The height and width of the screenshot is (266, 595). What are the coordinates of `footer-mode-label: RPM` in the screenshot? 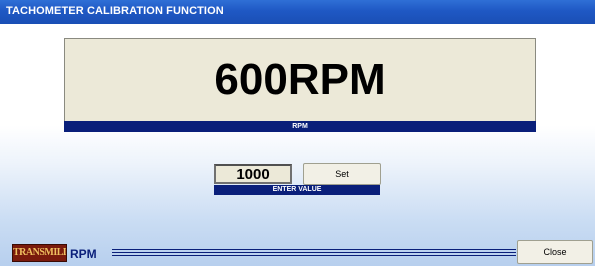 It's located at (83, 254).